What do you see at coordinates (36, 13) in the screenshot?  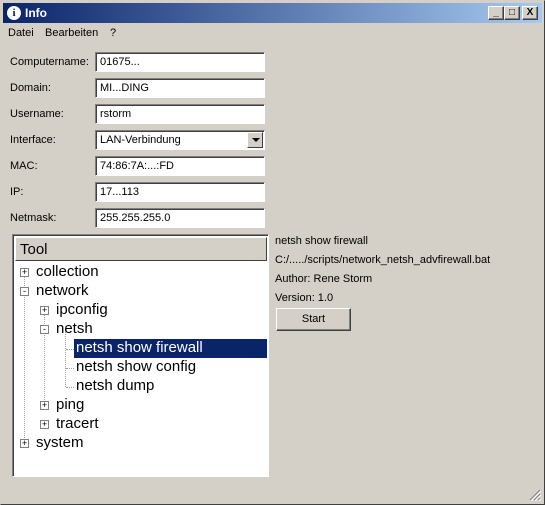 I see `window-title: Info` at bounding box center [36, 13].